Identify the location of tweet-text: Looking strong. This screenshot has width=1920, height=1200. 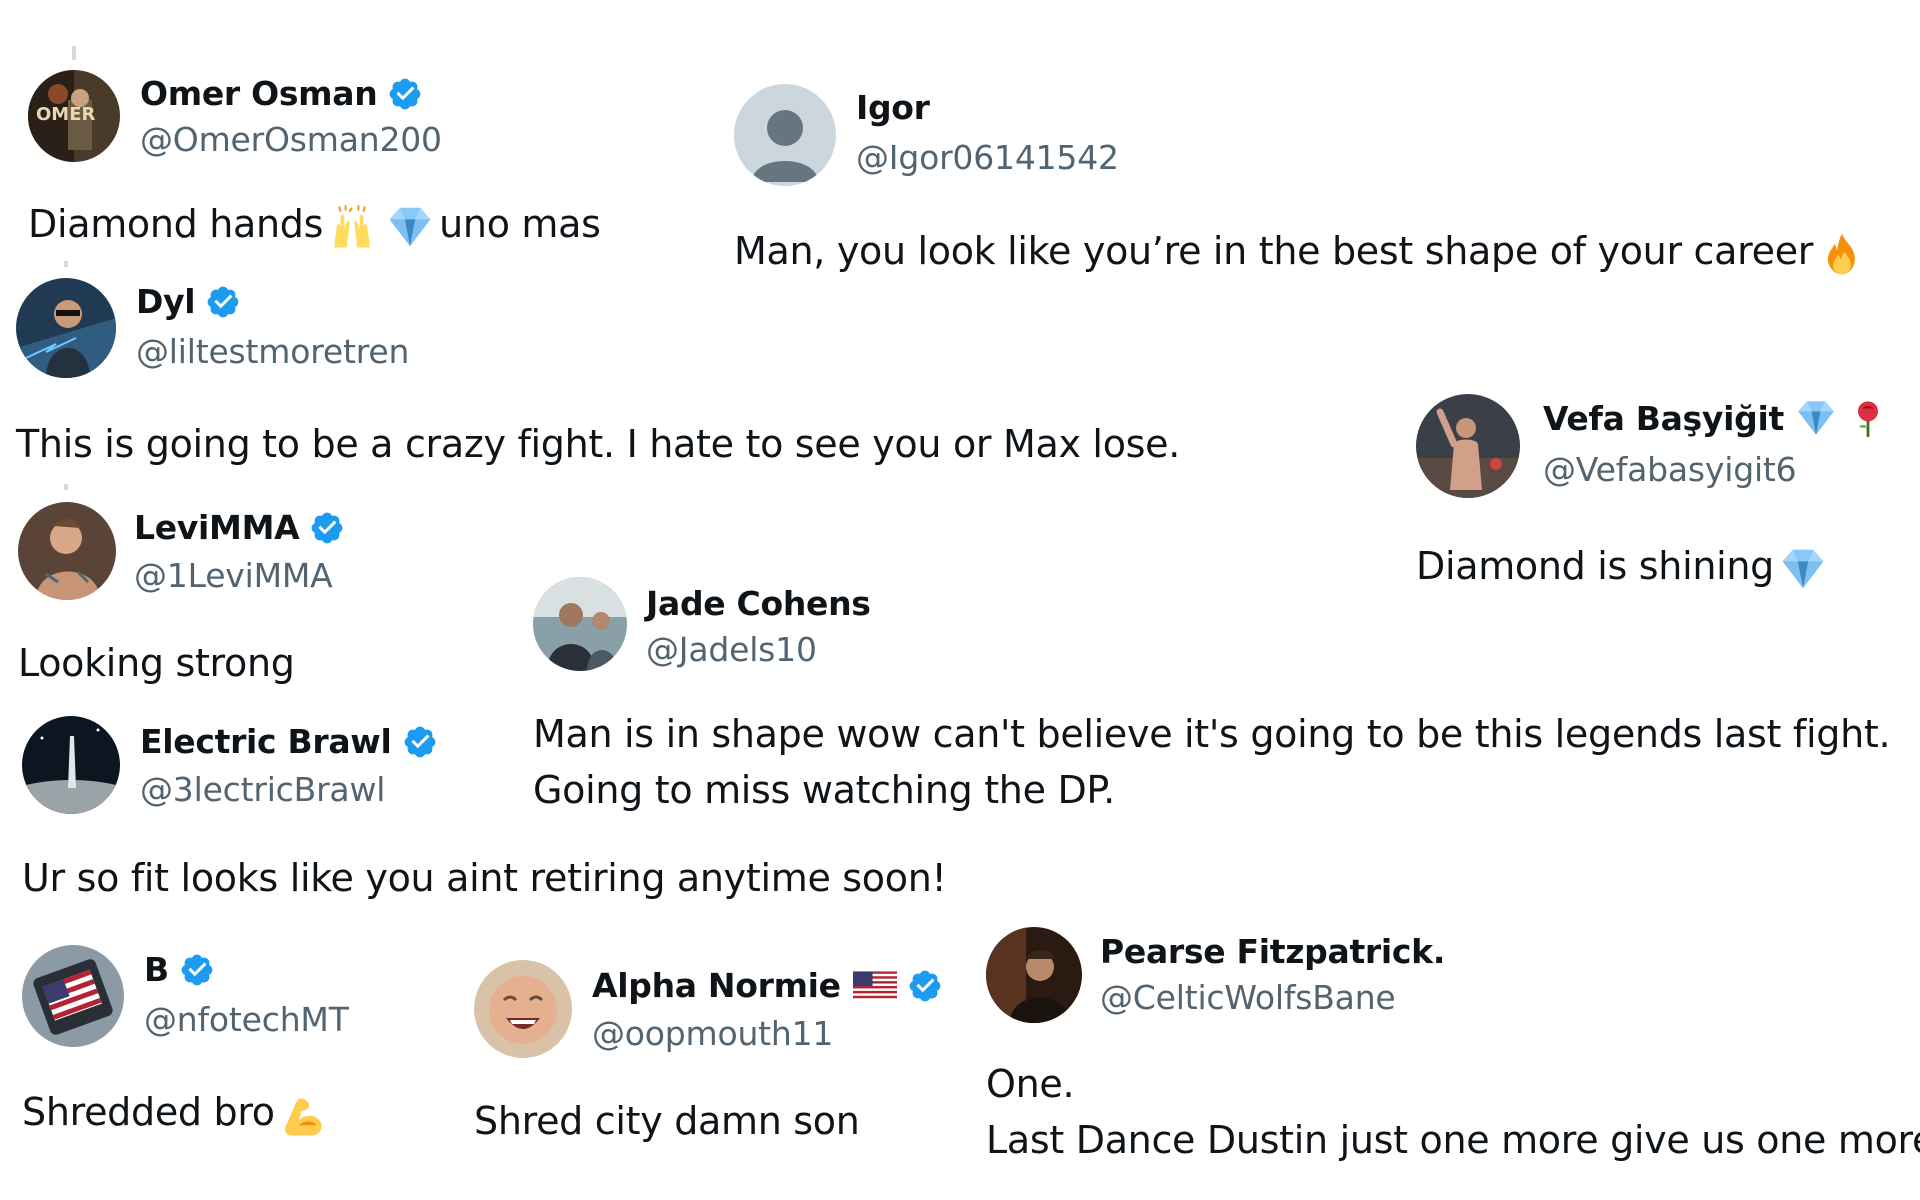
(156, 663).